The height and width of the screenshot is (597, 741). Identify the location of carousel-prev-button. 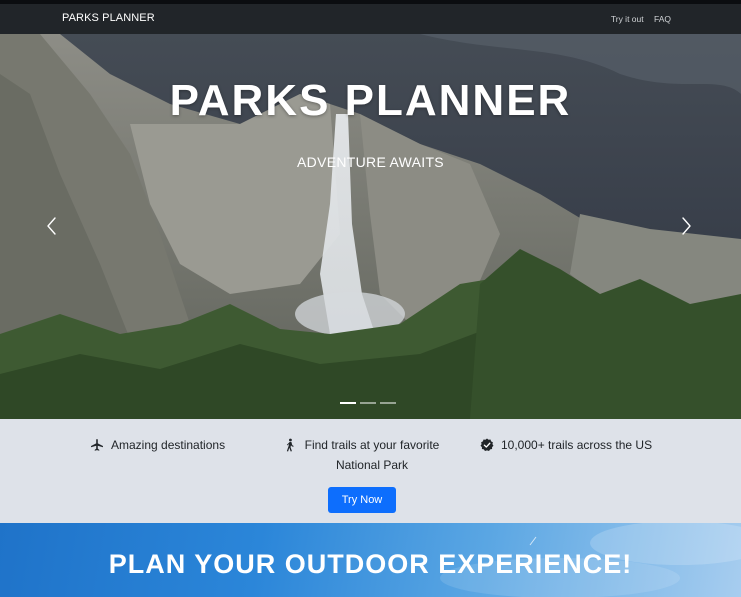
(52, 226).